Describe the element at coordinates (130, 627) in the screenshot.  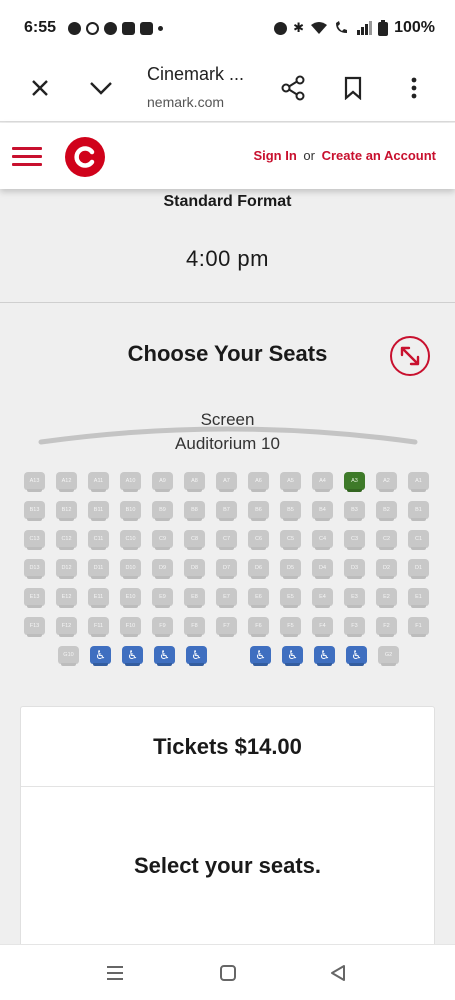
I see `seat-f10: F10` at that location.